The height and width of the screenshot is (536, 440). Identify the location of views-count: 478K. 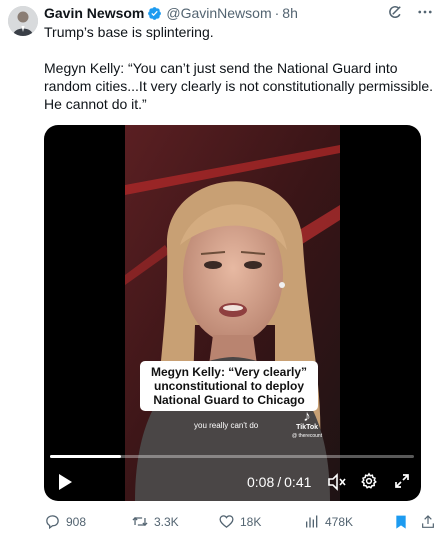
(339, 521).